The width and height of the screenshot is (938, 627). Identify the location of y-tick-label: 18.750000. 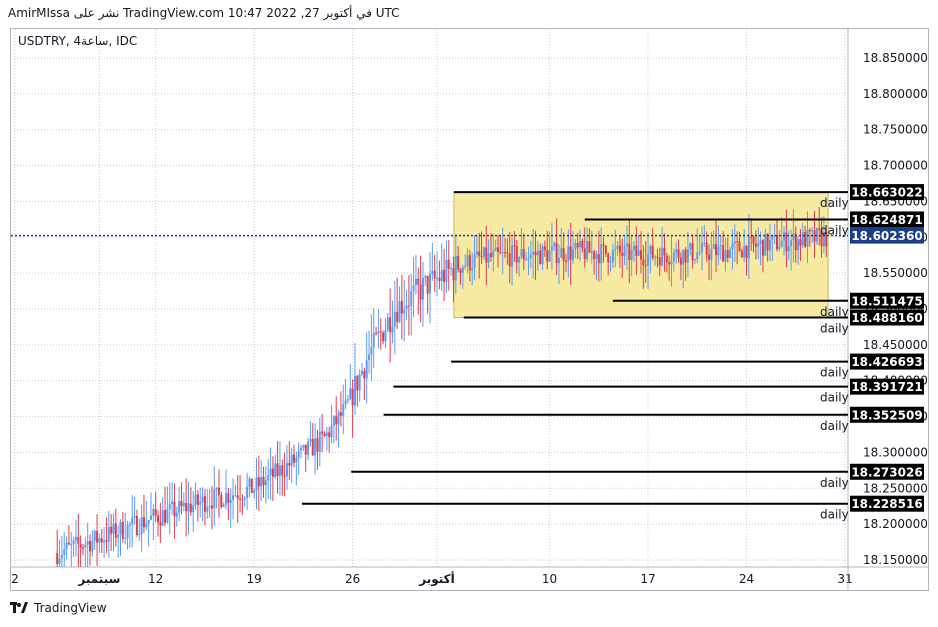
(895, 130).